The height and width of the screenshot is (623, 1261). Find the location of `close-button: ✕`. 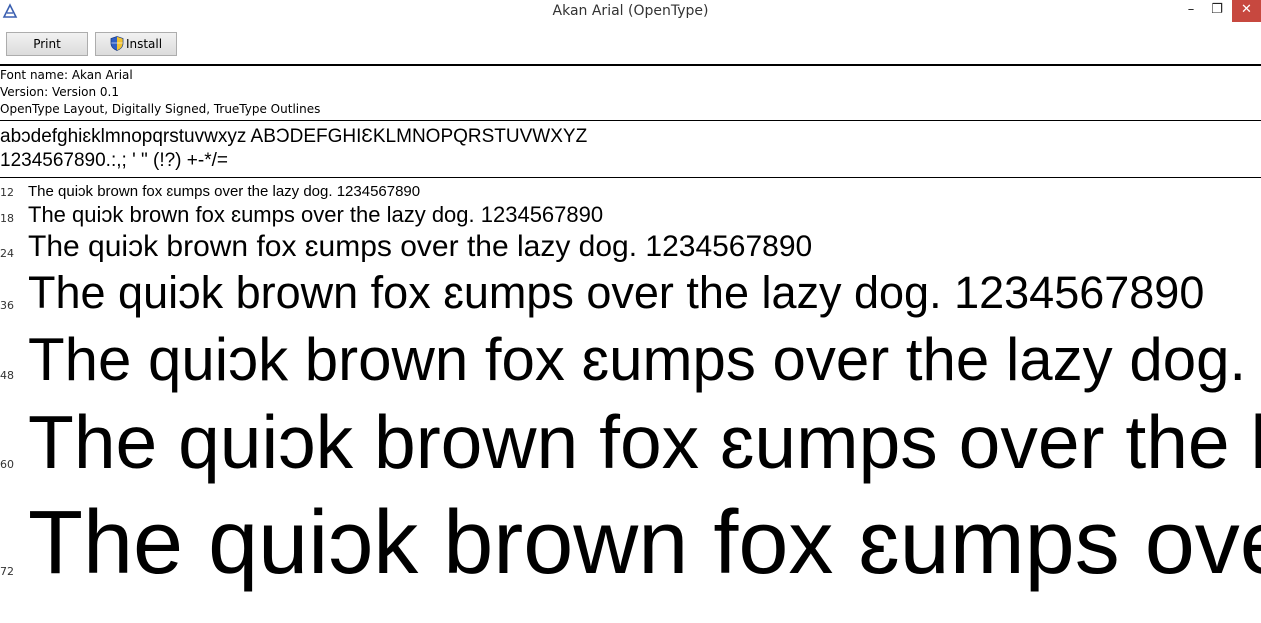

close-button: ✕ is located at coordinates (1246, 11).